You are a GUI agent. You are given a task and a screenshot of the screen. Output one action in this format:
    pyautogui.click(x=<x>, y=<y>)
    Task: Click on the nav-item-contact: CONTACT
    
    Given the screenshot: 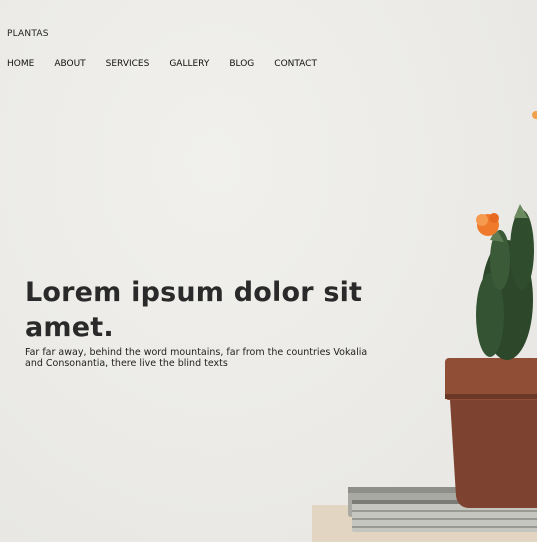 What is the action you would take?
    pyautogui.click(x=295, y=64)
    